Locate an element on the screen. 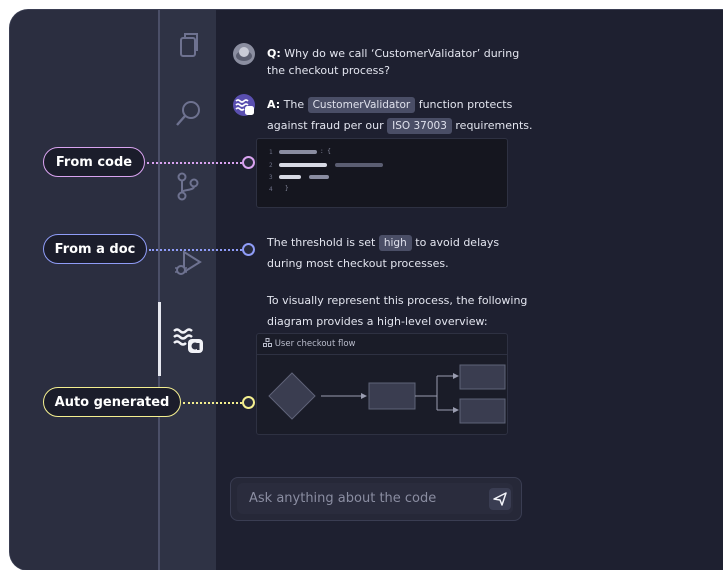 The image size is (723, 570). user-avatar is located at coordinates (244, 54).